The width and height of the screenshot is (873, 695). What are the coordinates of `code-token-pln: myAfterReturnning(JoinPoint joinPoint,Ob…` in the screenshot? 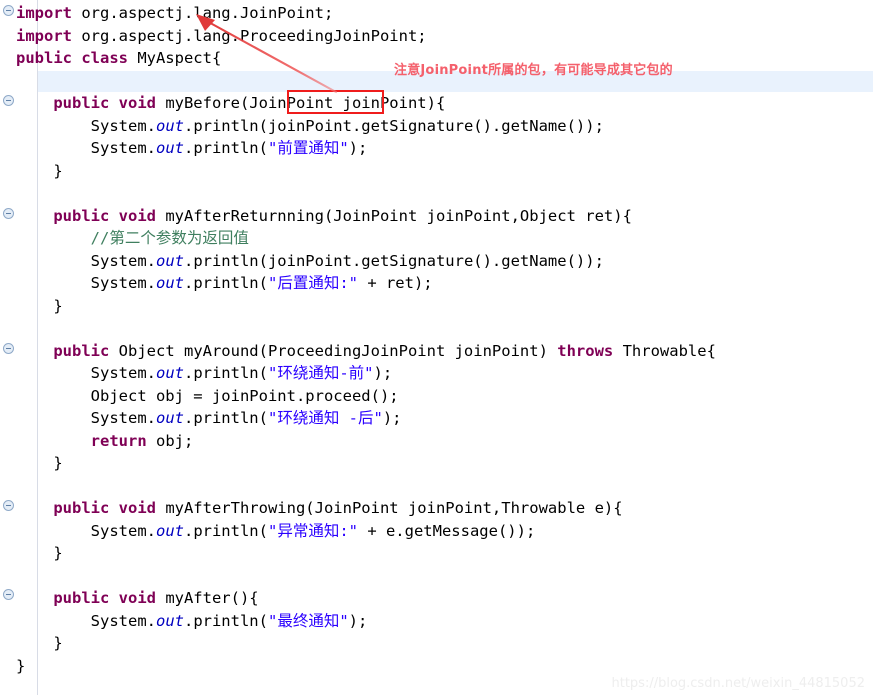 It's located at (393, 215).